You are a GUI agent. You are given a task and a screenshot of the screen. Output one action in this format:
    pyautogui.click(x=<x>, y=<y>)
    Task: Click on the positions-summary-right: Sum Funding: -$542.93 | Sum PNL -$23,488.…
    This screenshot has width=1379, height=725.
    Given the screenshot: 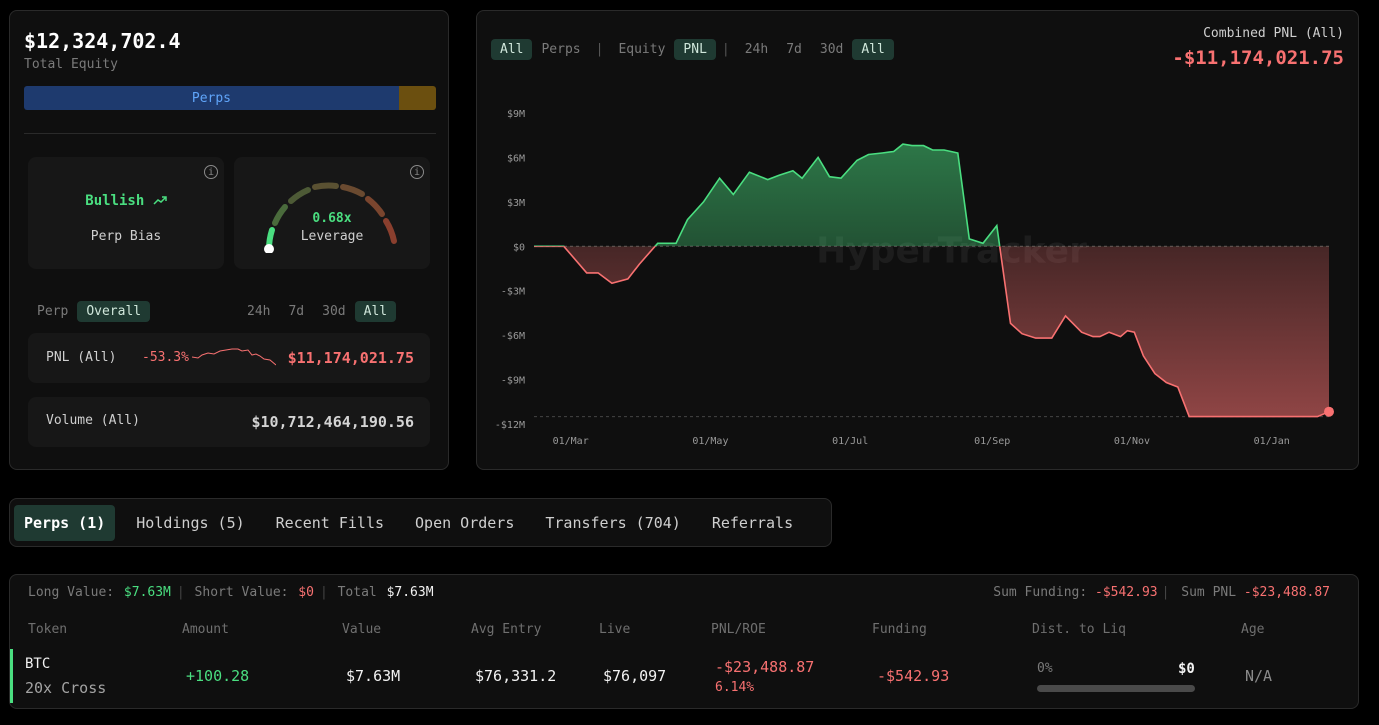 What is the action you would take?
    pyautogui.click(x=1161, y=592)
    